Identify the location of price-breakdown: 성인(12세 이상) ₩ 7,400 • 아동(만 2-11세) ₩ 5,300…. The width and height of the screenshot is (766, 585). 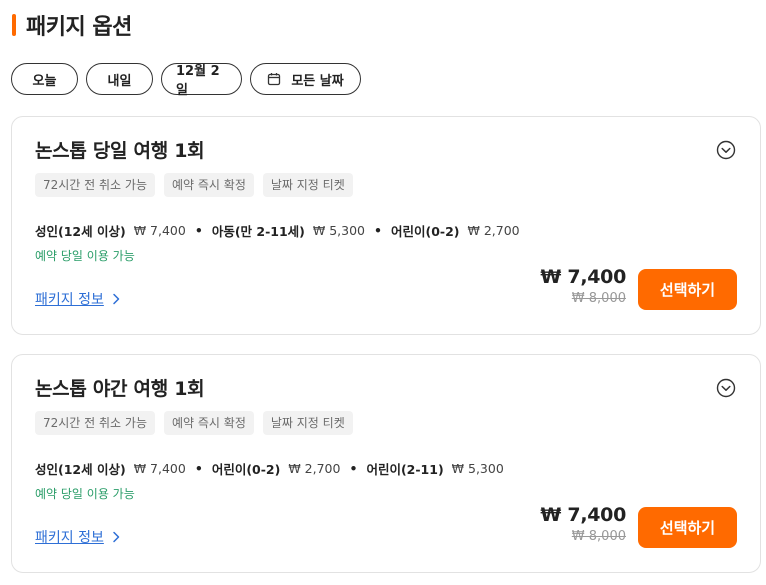
(277, 230).